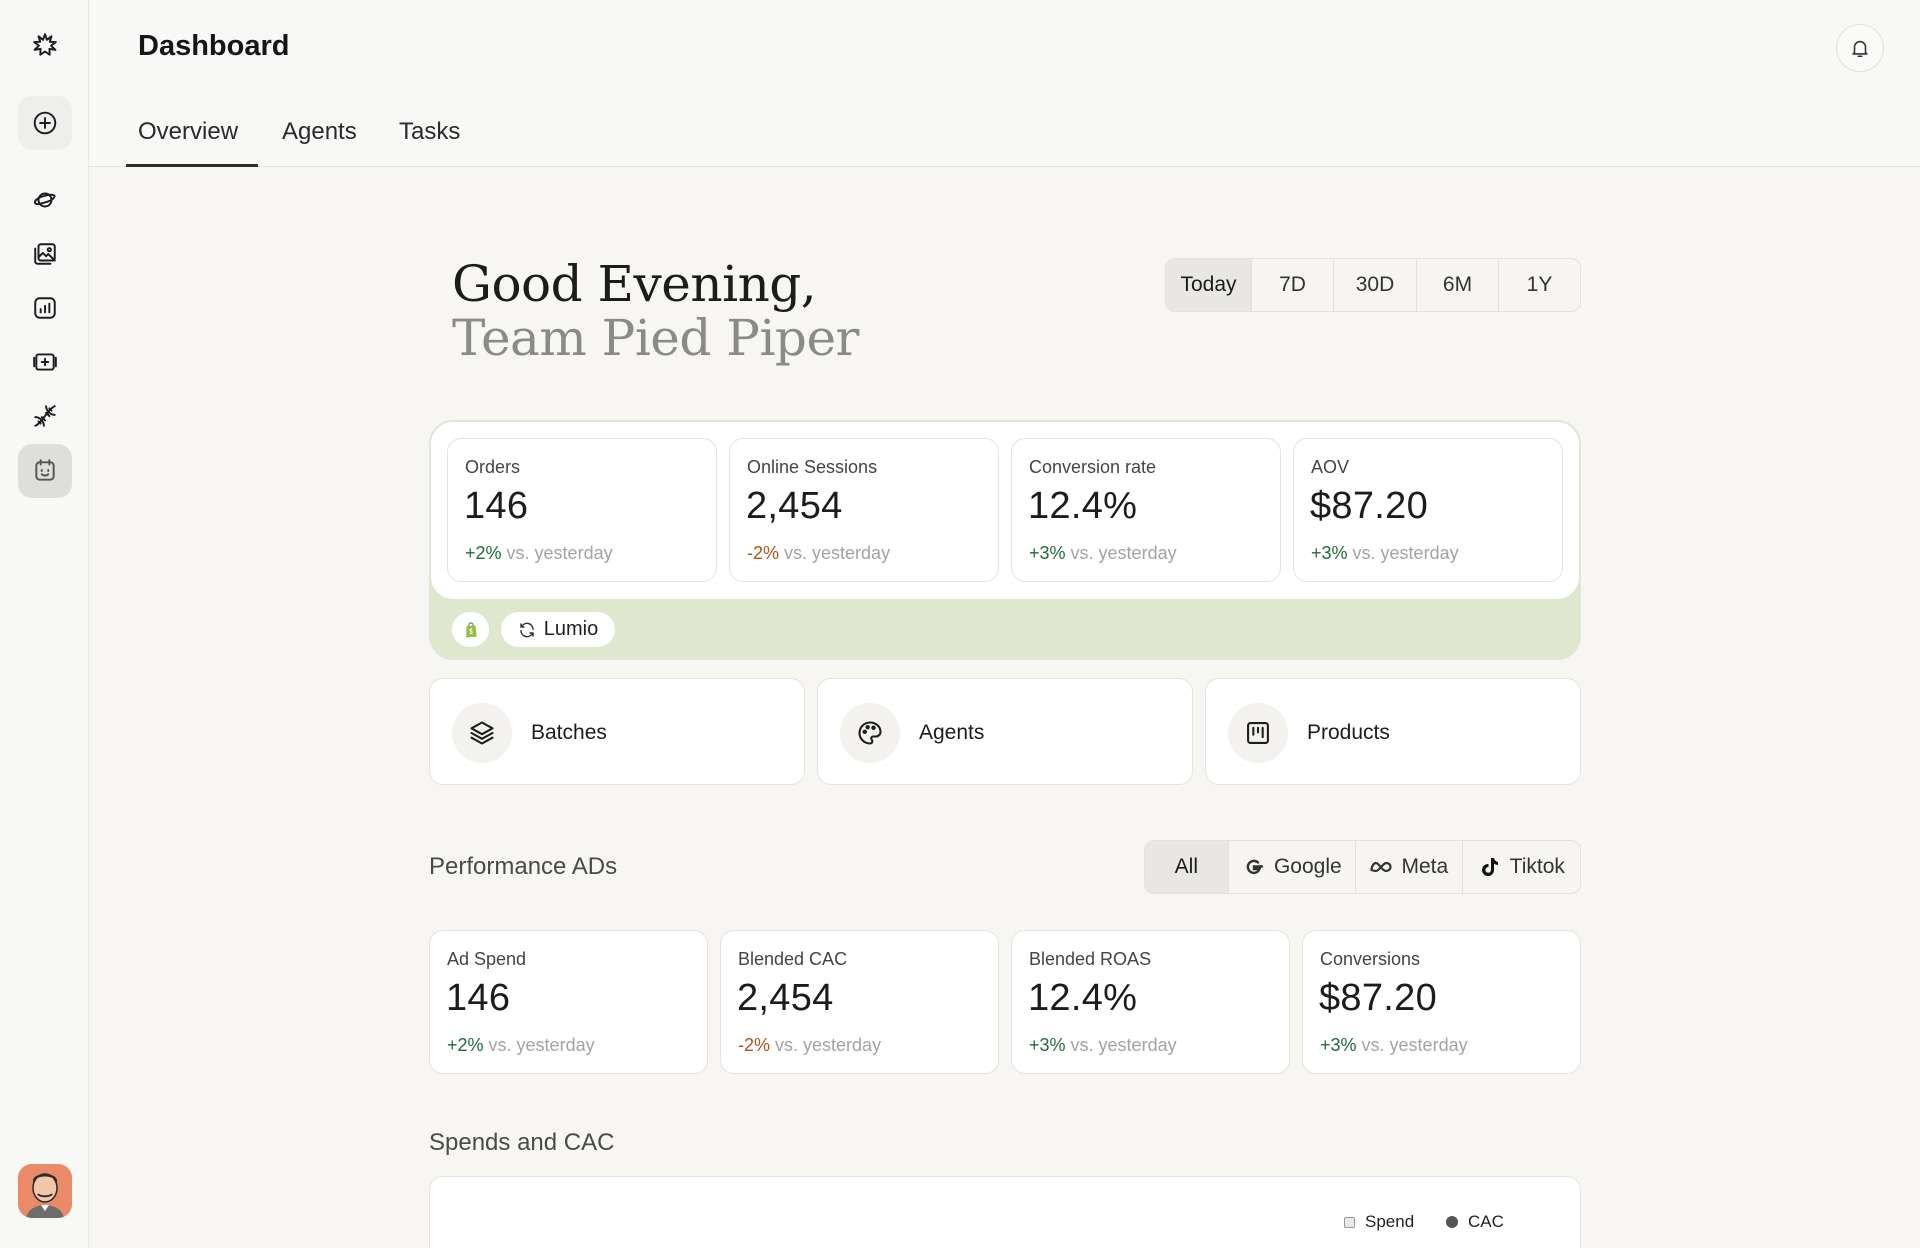 This screenshot has height=1248, width=1920. I want to click on new-button, so click(45, 123).